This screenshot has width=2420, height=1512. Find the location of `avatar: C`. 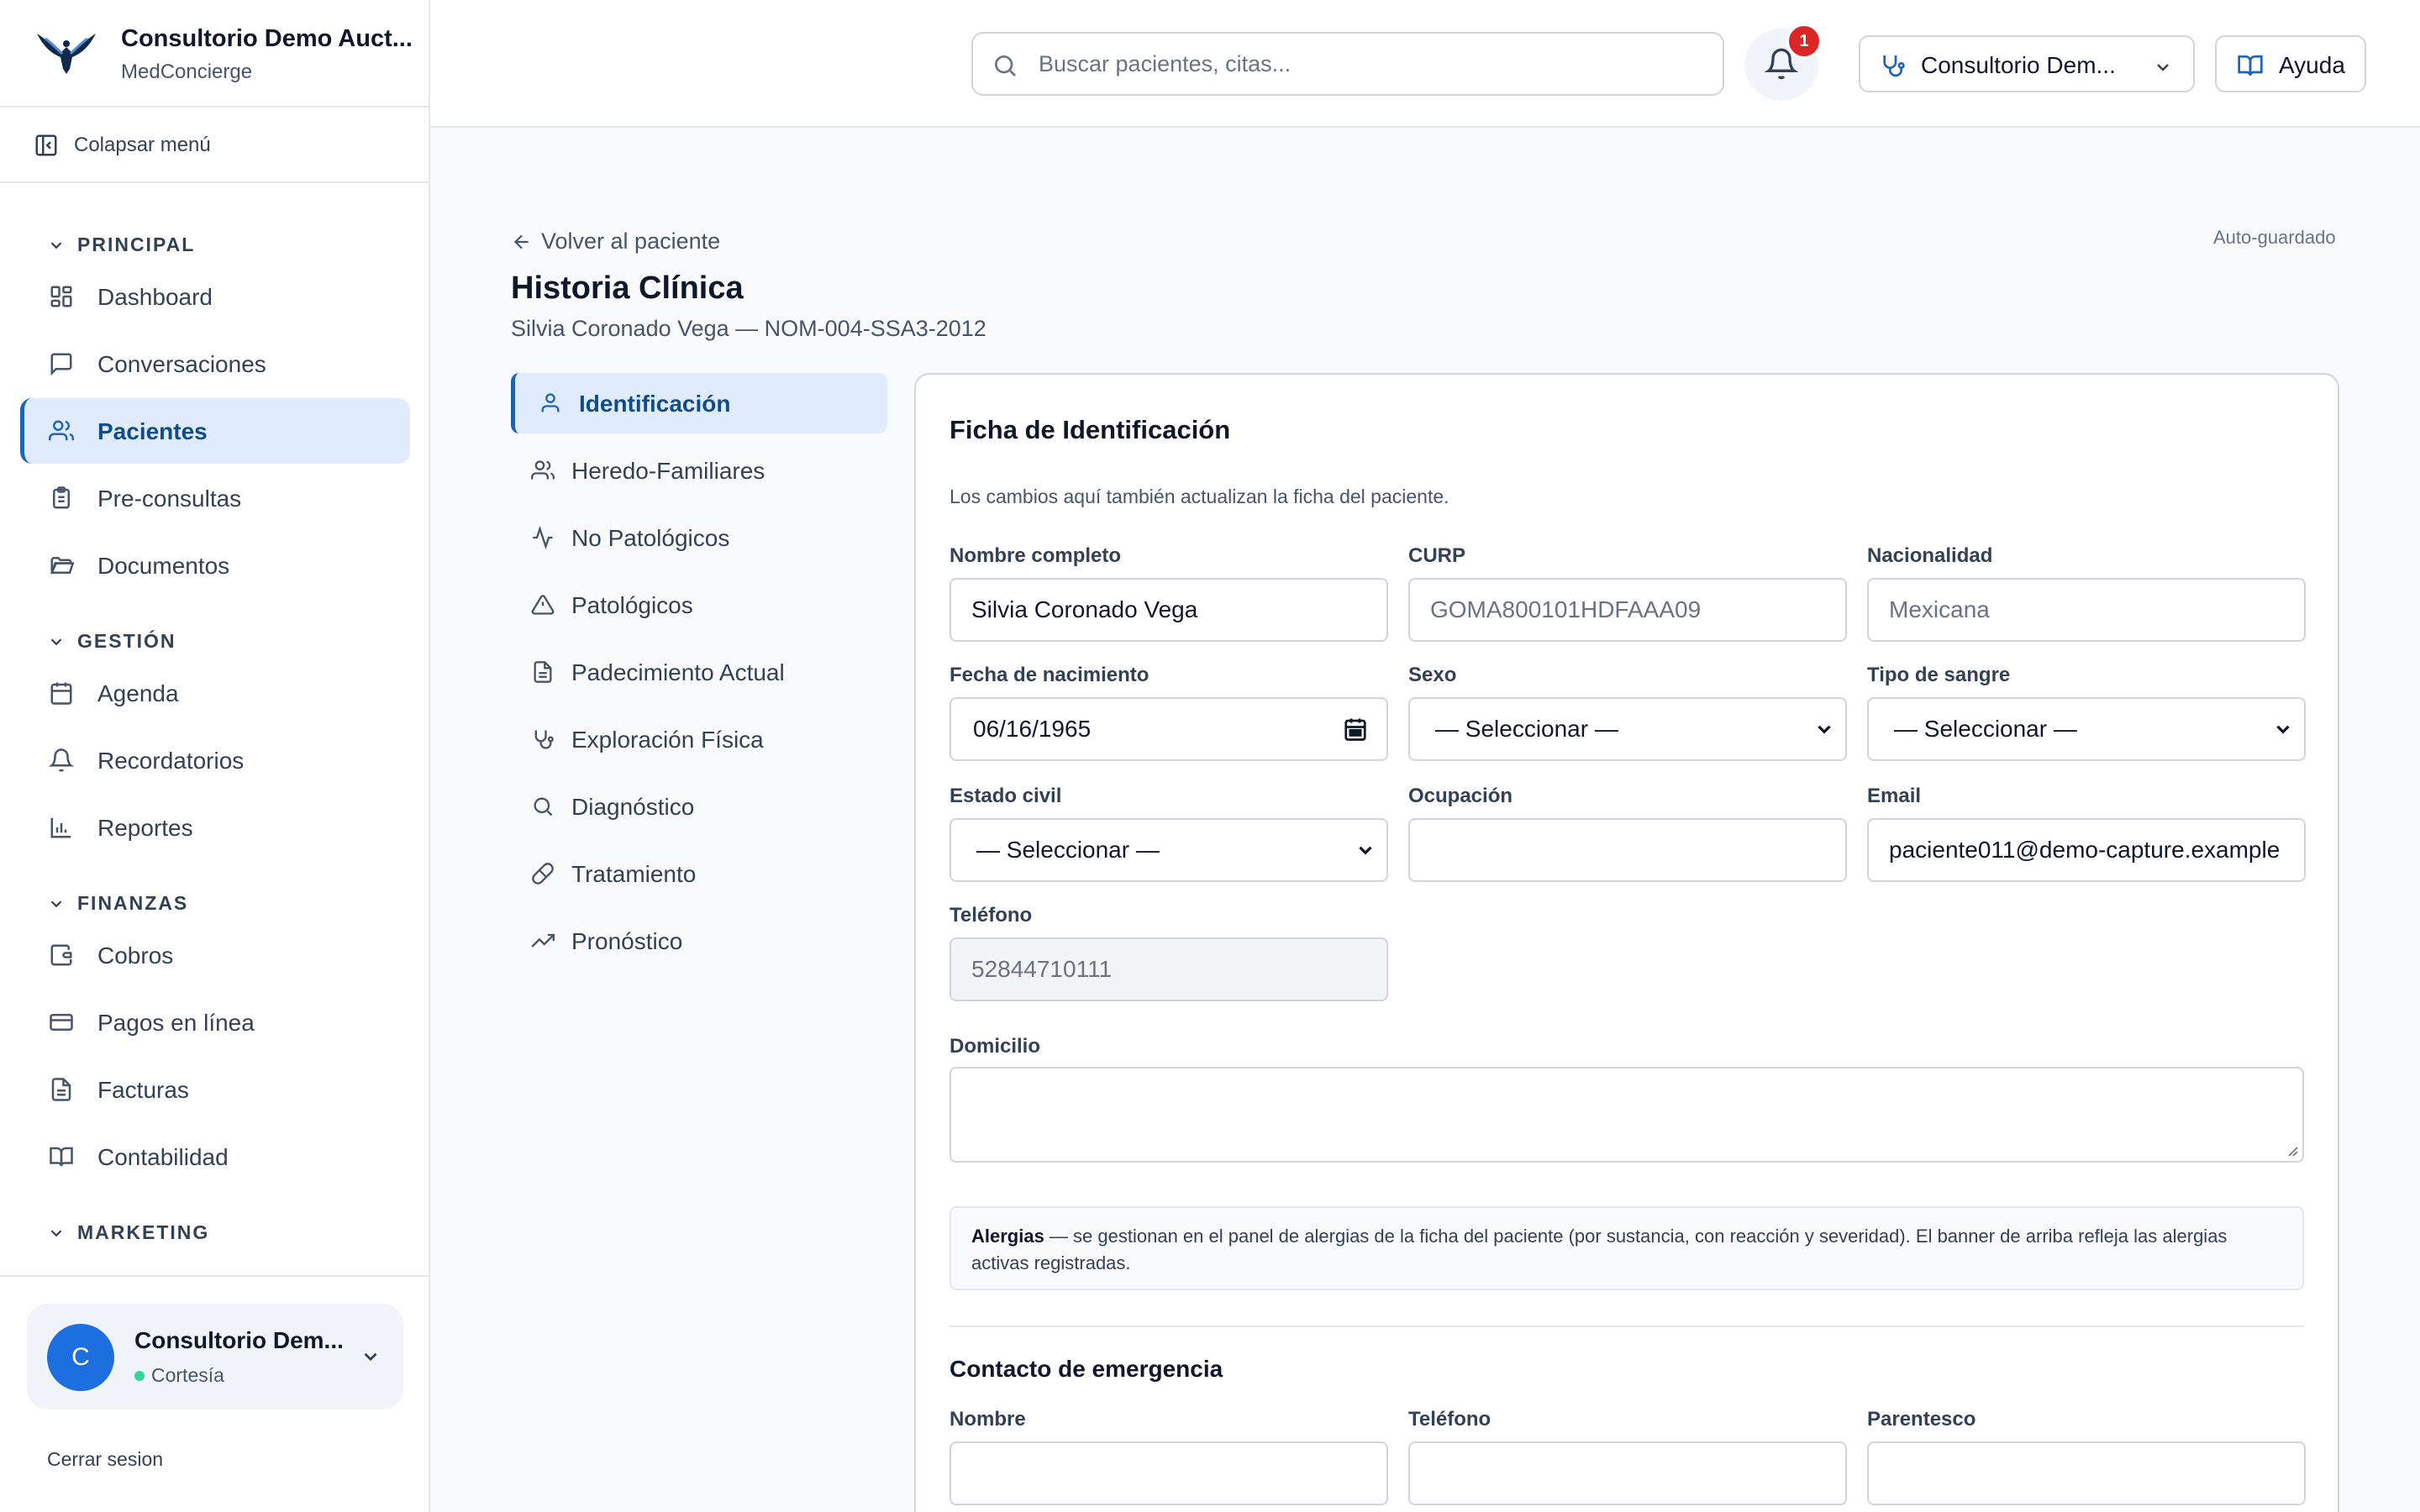

avatar: C is located at coordinates (80, 1357).